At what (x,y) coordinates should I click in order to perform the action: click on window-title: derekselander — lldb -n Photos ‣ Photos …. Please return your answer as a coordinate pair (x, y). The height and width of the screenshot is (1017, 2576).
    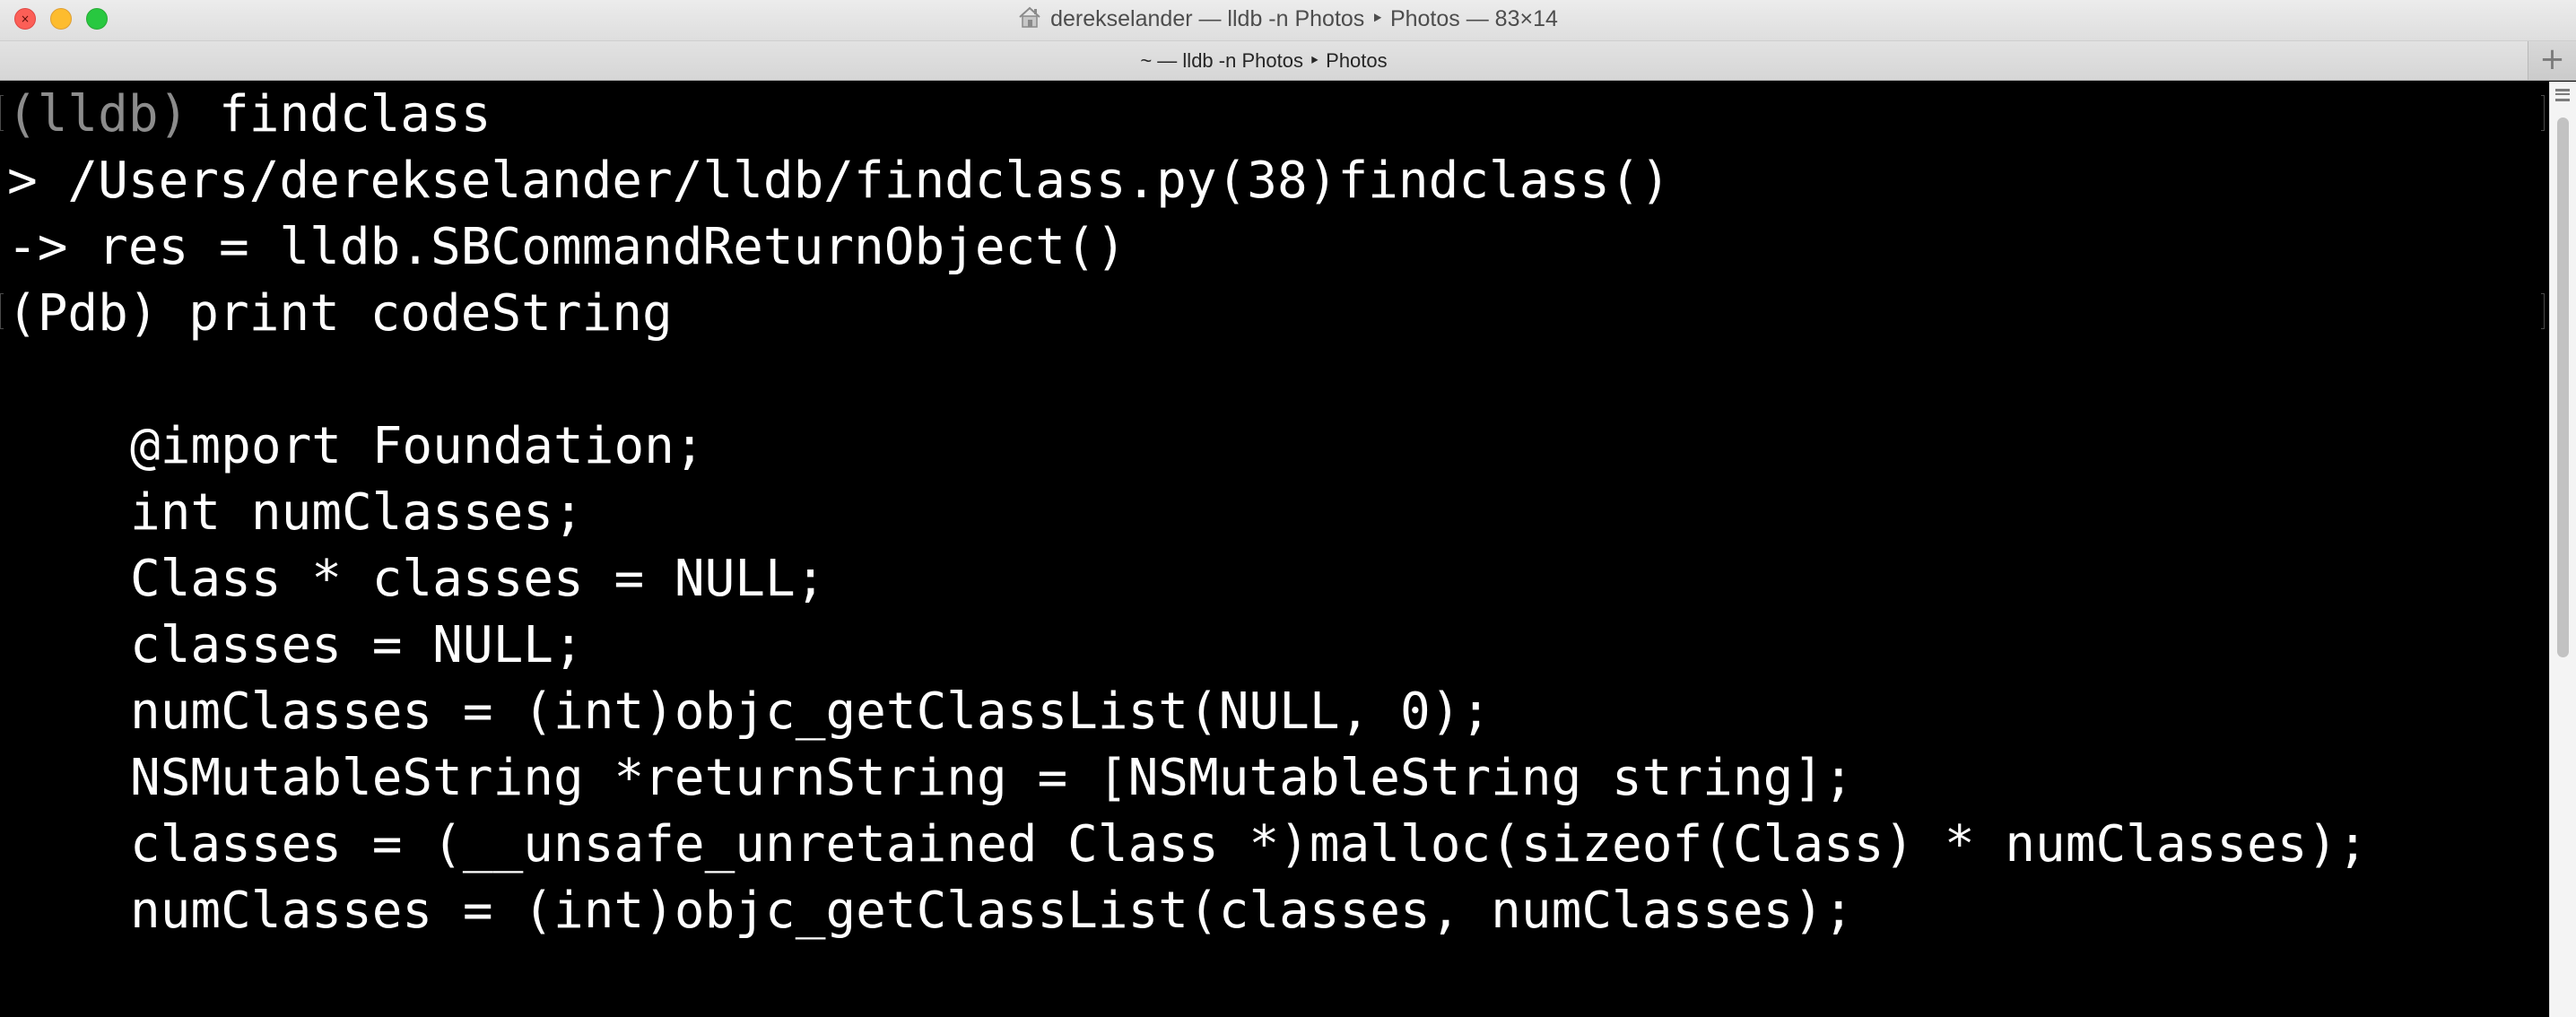
    Looking at the image, I should click on (1288, 18).